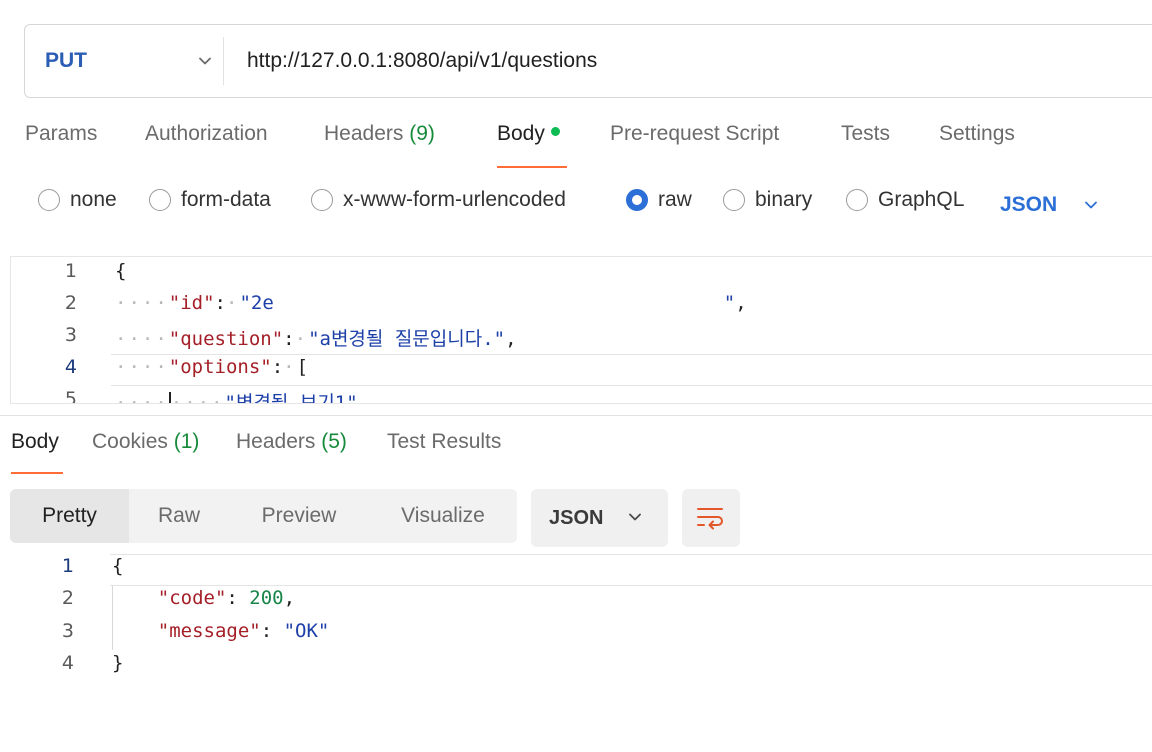 This screenshot has width=1152, height=752. I want to click on url-input, so click(697, 61).